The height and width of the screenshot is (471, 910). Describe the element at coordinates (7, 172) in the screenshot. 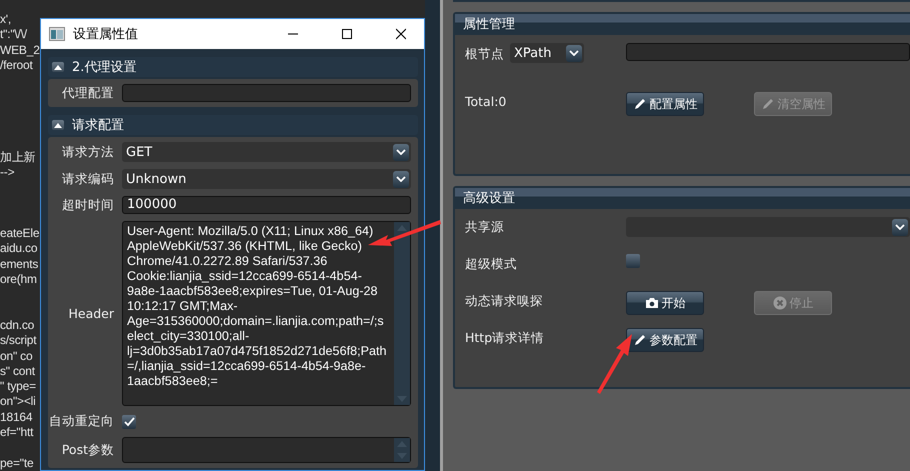

I see `code-line: -->` at that location.